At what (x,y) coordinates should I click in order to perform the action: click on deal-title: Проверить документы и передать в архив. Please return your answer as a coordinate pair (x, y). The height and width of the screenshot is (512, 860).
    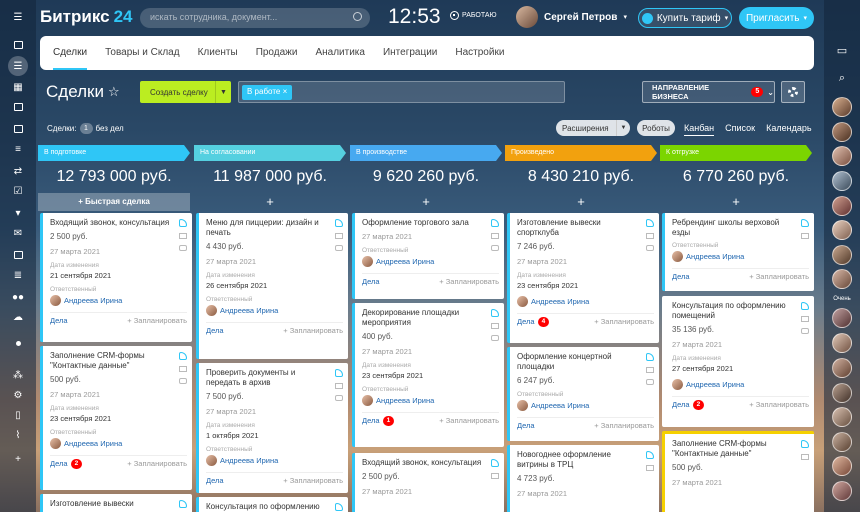
    Looking at the image, I should click on (266, 378).